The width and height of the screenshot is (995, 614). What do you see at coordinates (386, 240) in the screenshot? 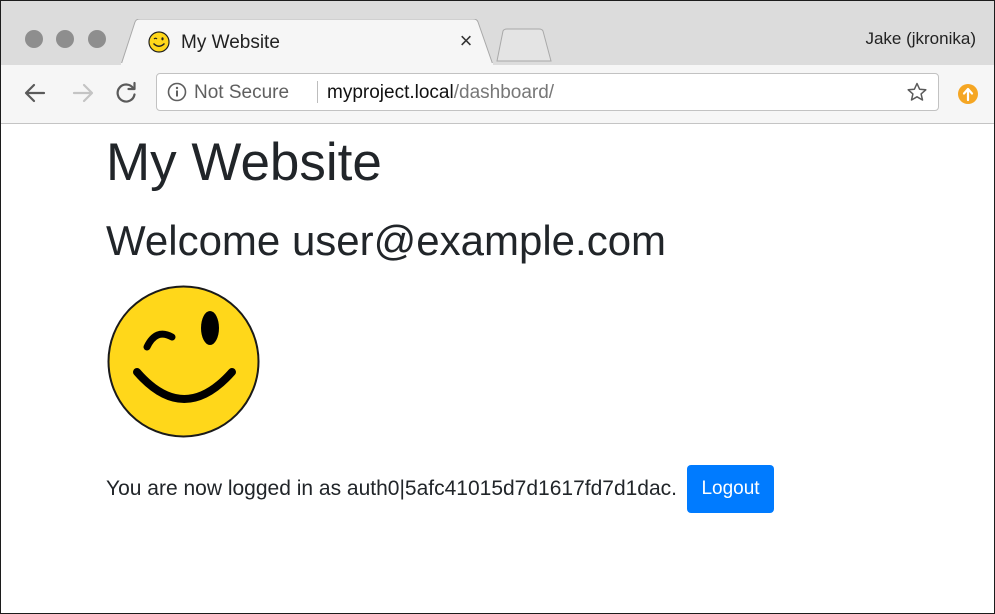
I see `welcome-heading: Welcome user@example.com` at bounding box center [386, 240].